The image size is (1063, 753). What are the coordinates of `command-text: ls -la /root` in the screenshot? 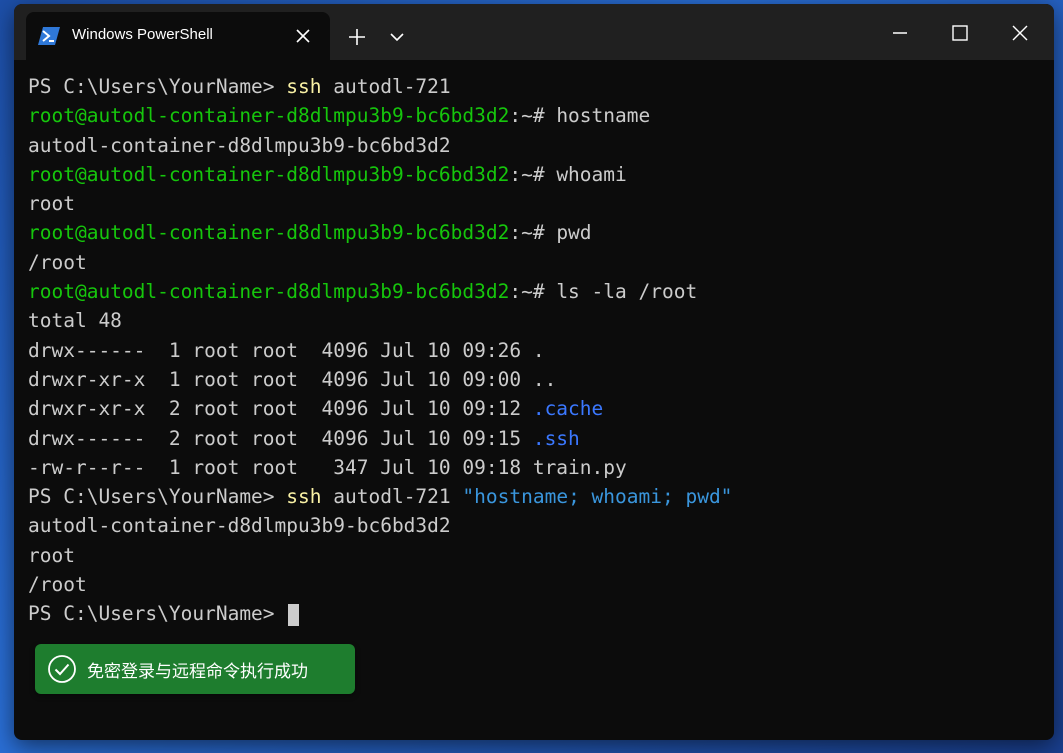 It's located at (627, 292).